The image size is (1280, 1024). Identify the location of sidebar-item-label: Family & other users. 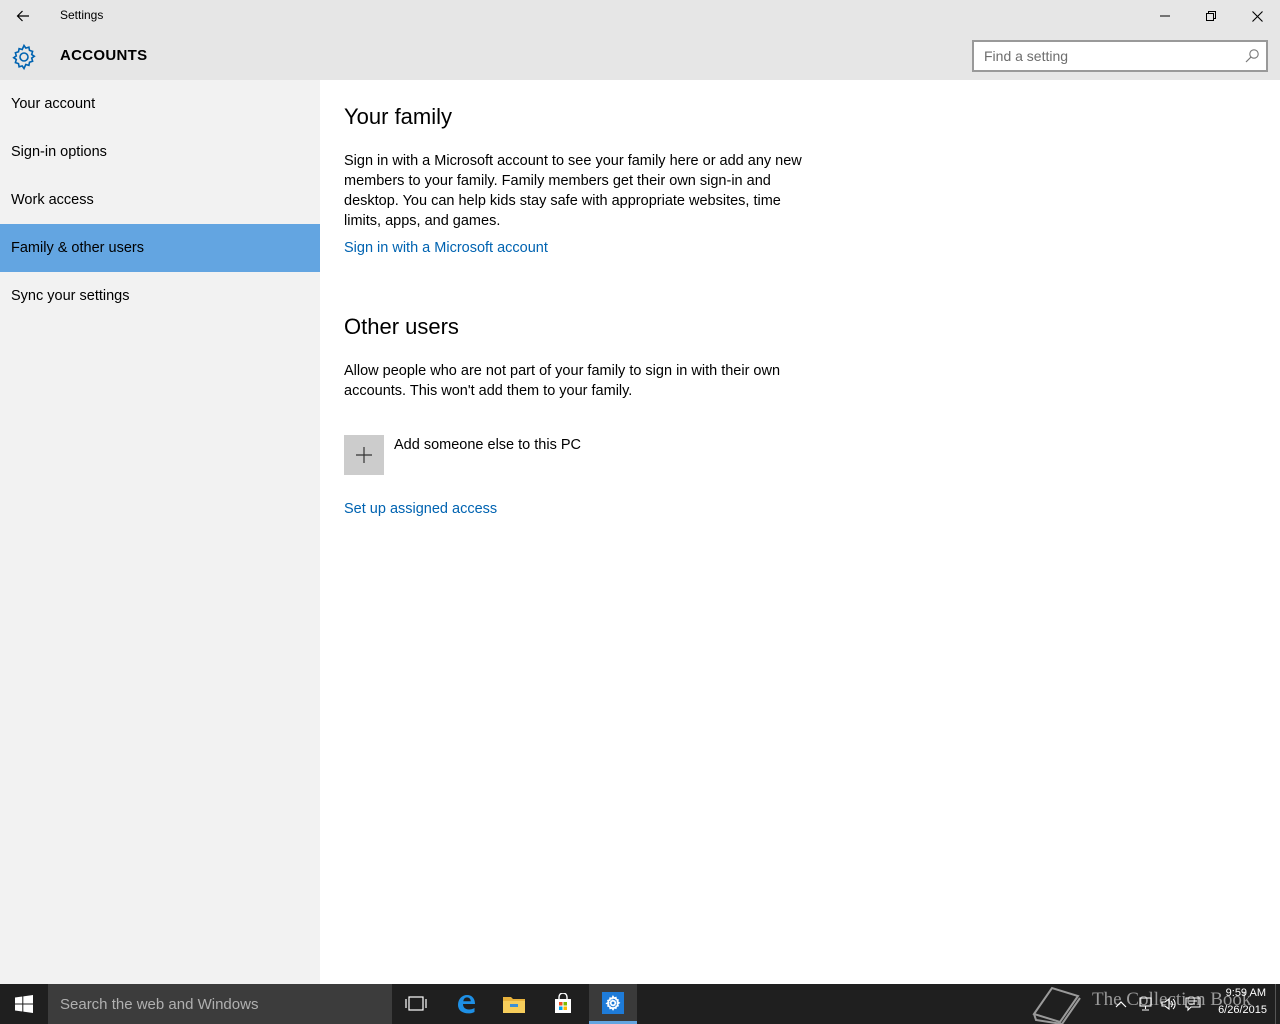
(77, 248).